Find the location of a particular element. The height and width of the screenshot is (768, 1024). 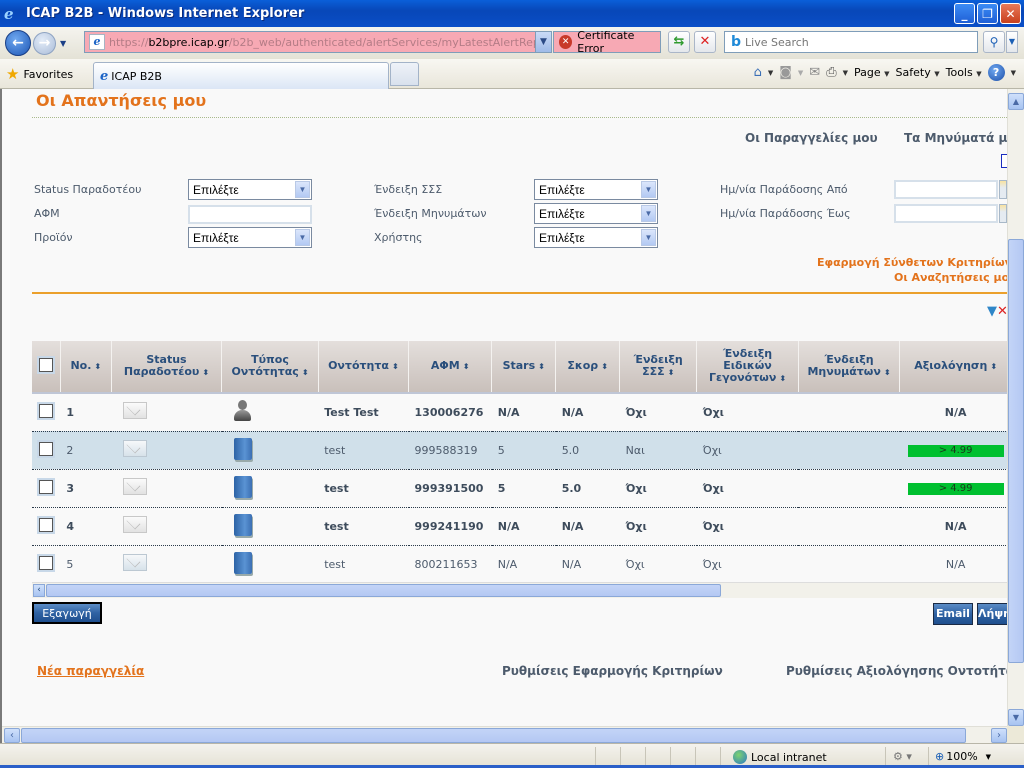

column-header-entity: Οντότητα ⬍ is located at coordinates (364, 367).